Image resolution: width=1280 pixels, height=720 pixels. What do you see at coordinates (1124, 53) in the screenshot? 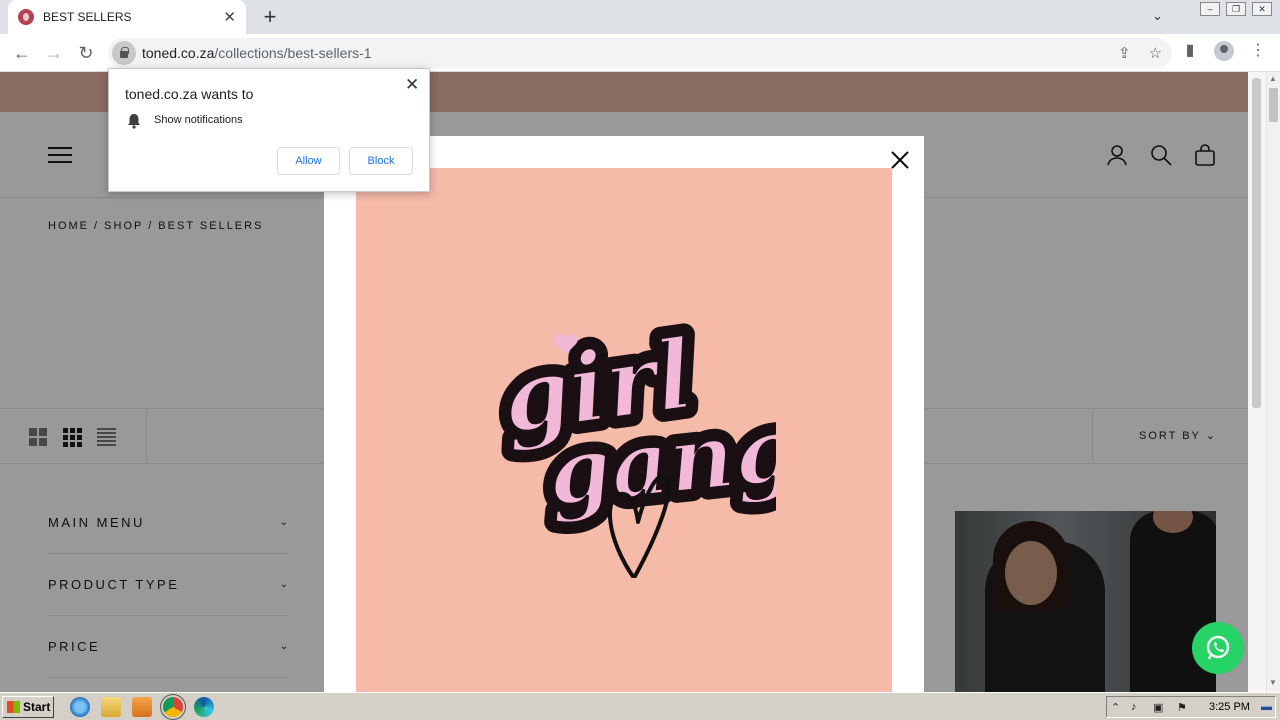
I see `share-icon: ⇪` at bounding box center [1124, 53].